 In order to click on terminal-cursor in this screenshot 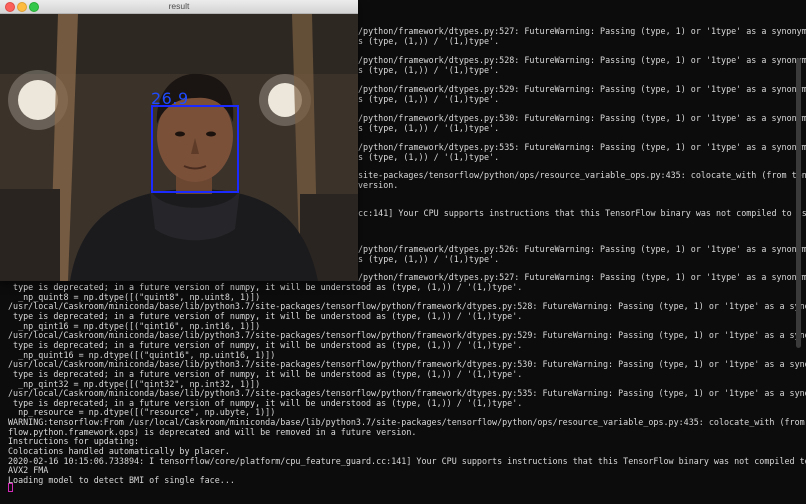, I will do `click(10, 487)`.